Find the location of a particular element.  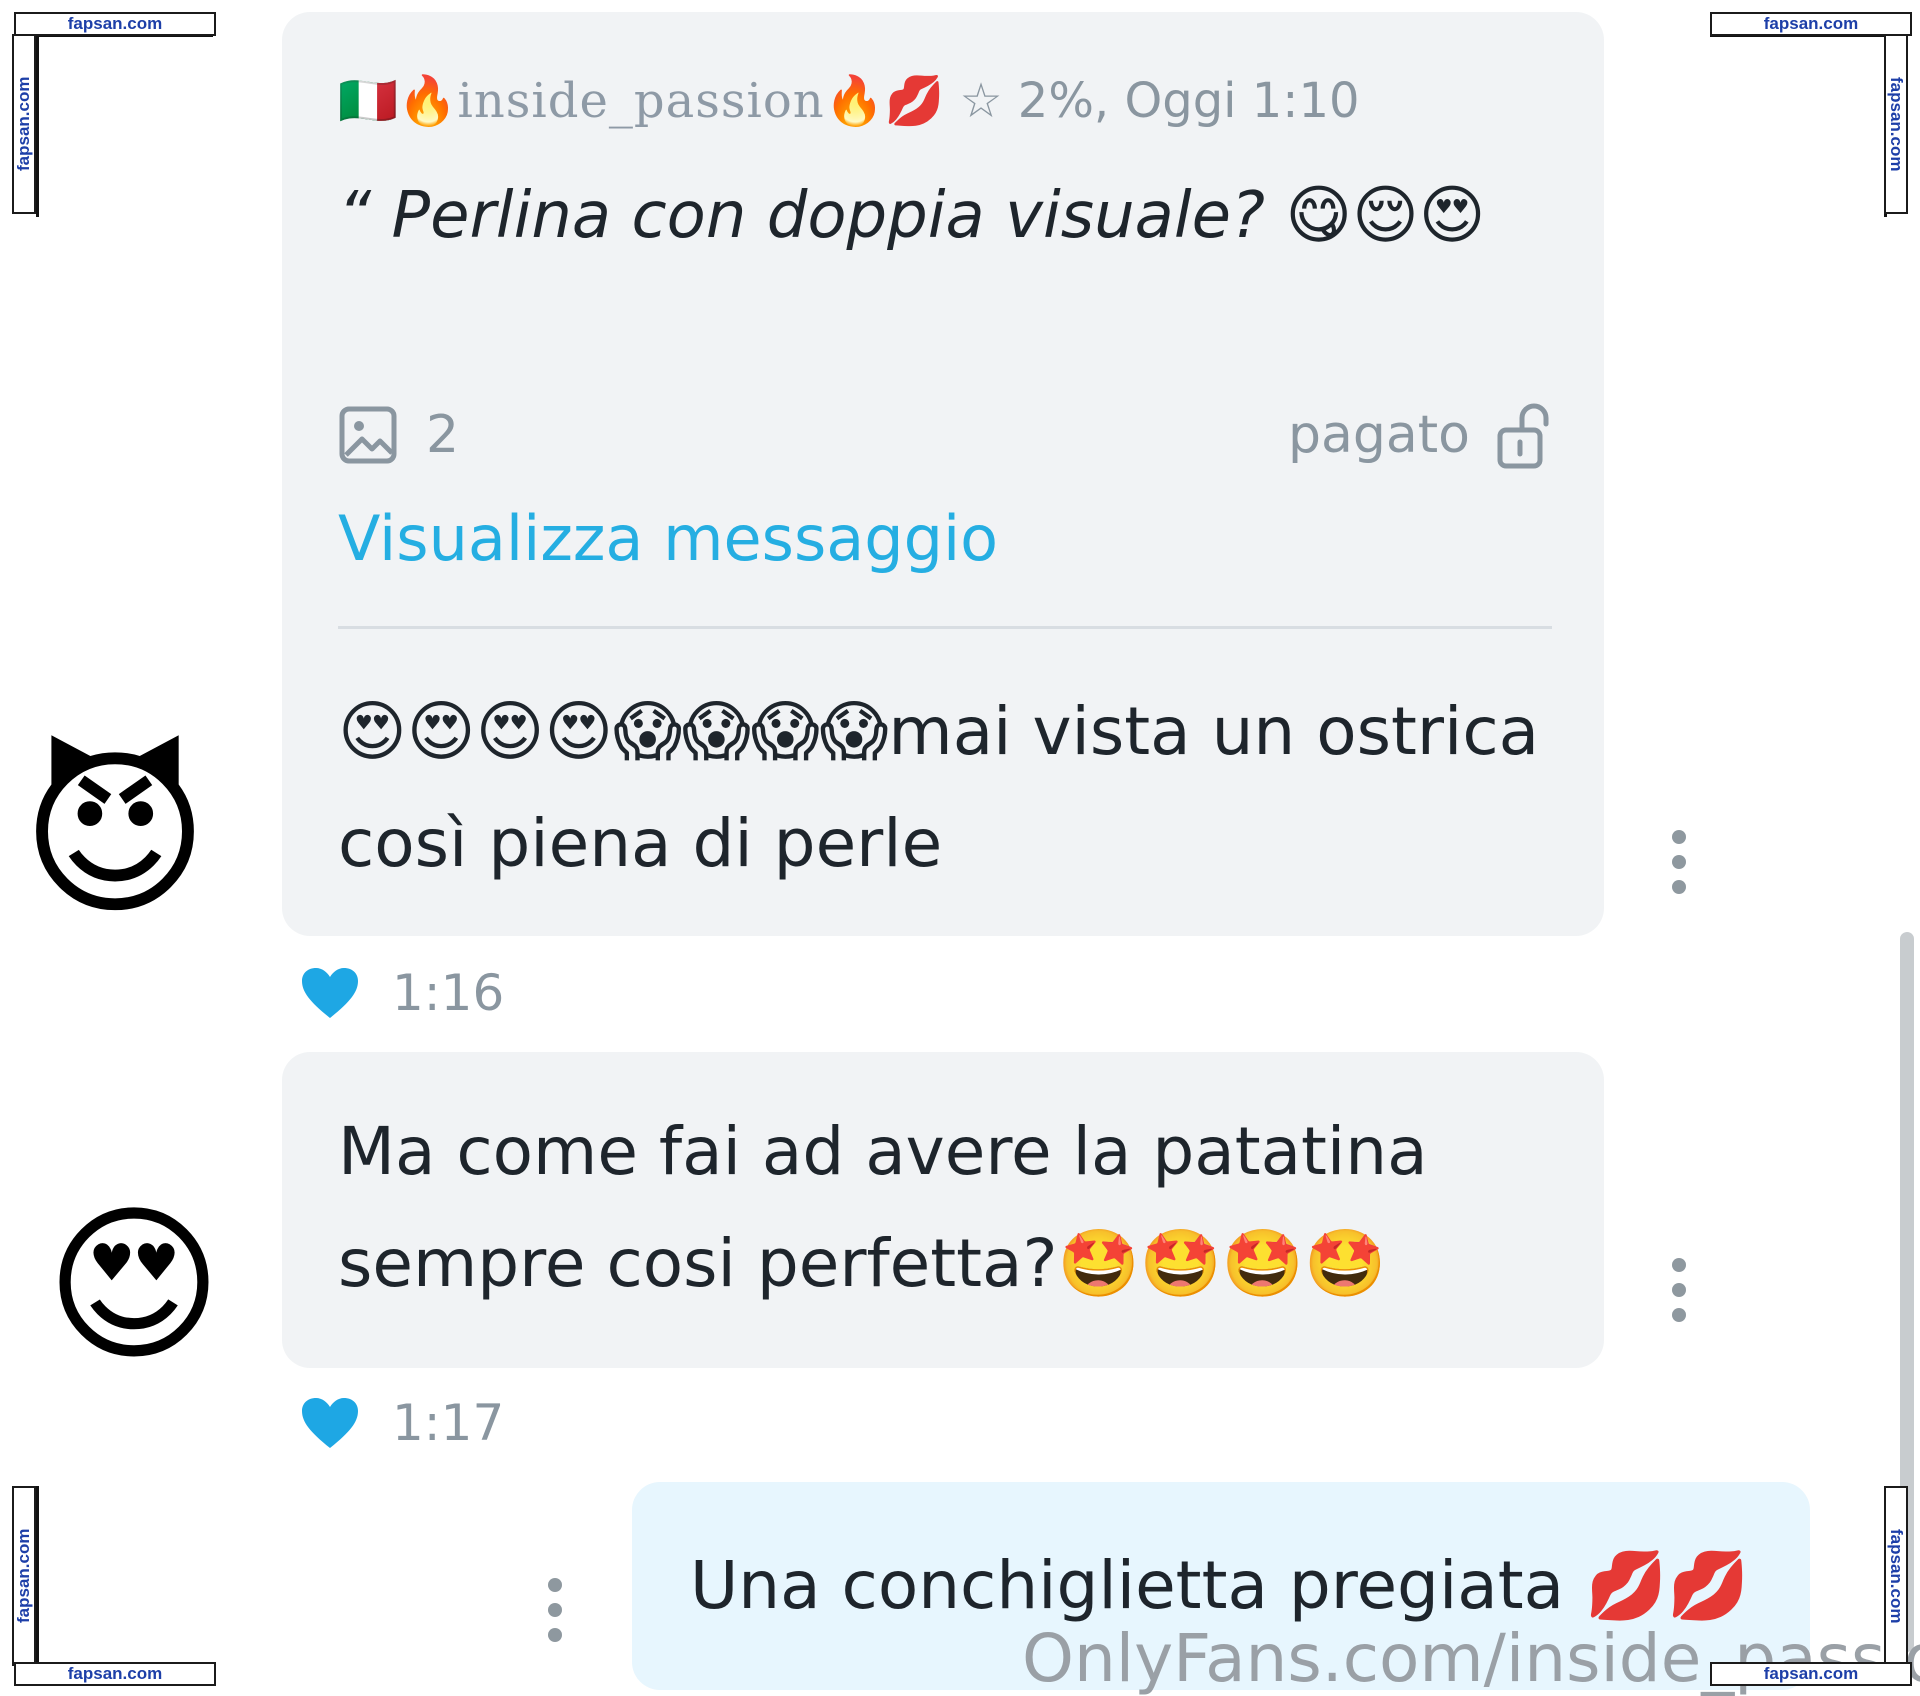

devil-emoji-avatar: 😈 is located at coordinates (115, 835).